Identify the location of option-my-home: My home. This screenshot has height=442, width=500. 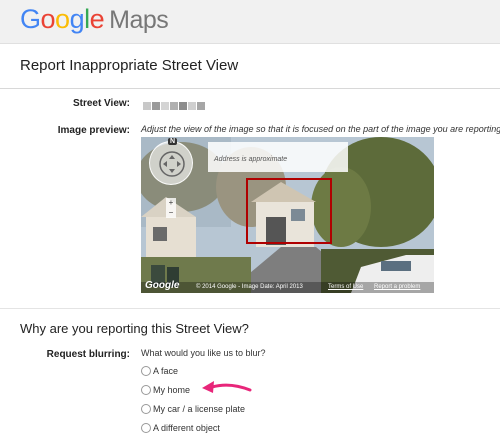
(165, 390).